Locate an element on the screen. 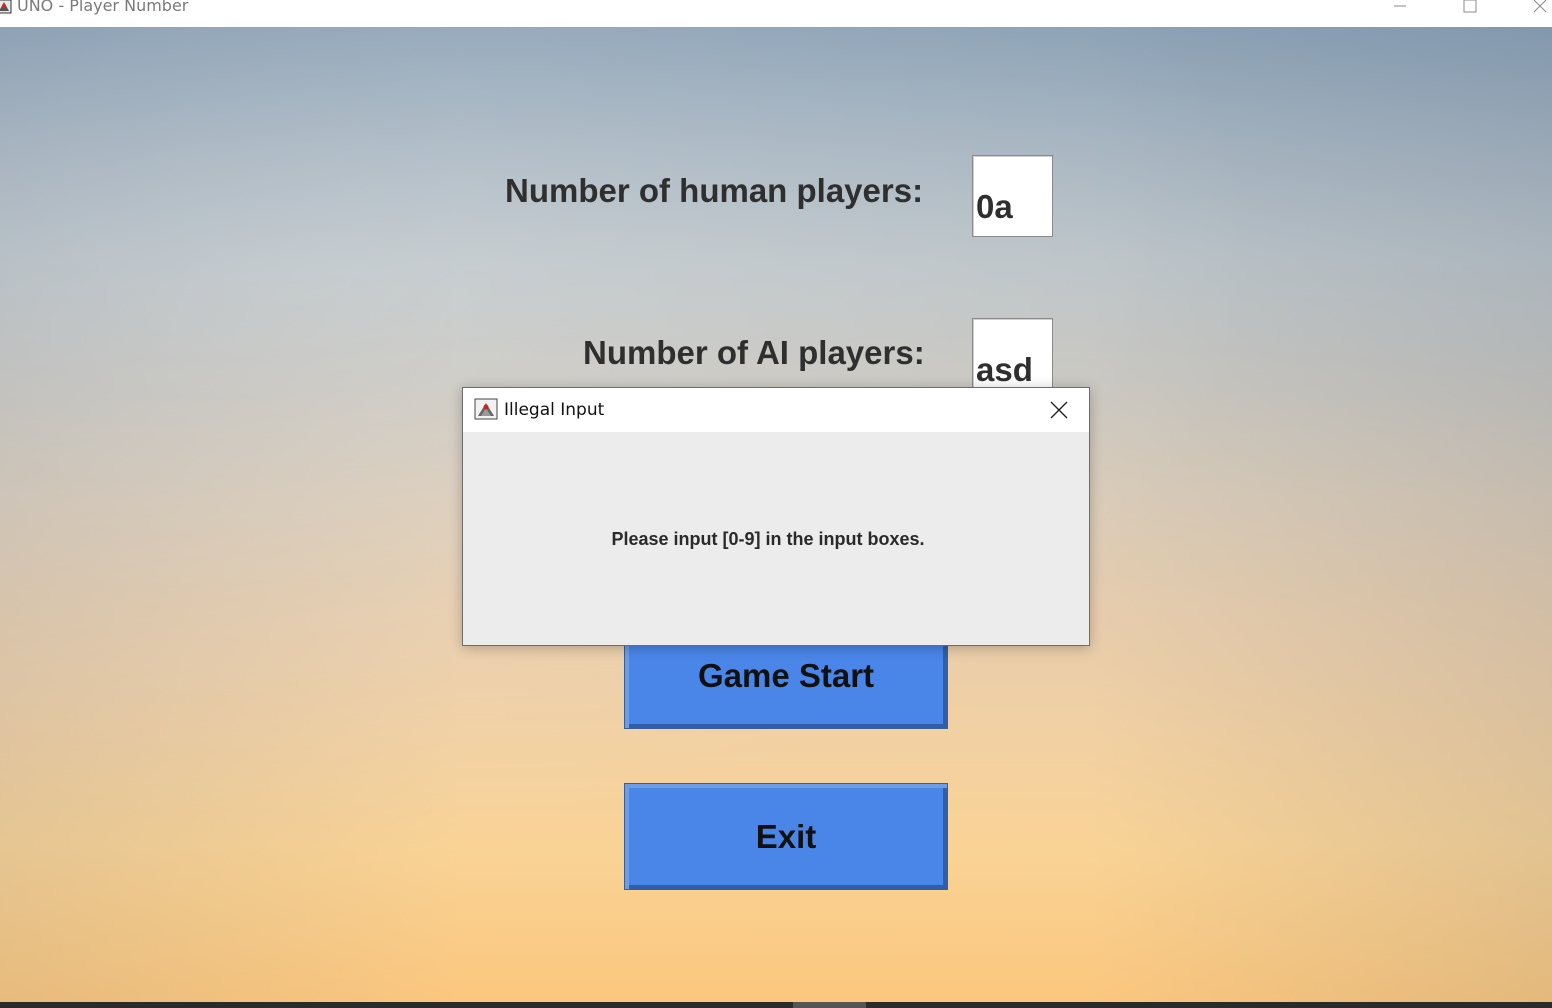 The width and height of the screenshot is (1552, 1008). window-title: UNO - Player Number is located at coordinates (103, 7).